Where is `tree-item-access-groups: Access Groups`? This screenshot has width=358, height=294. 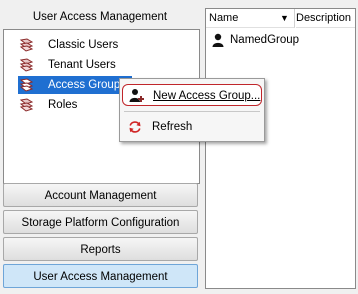 tree-item-access-groups: Access Groups is located at coordinates (75, 85).